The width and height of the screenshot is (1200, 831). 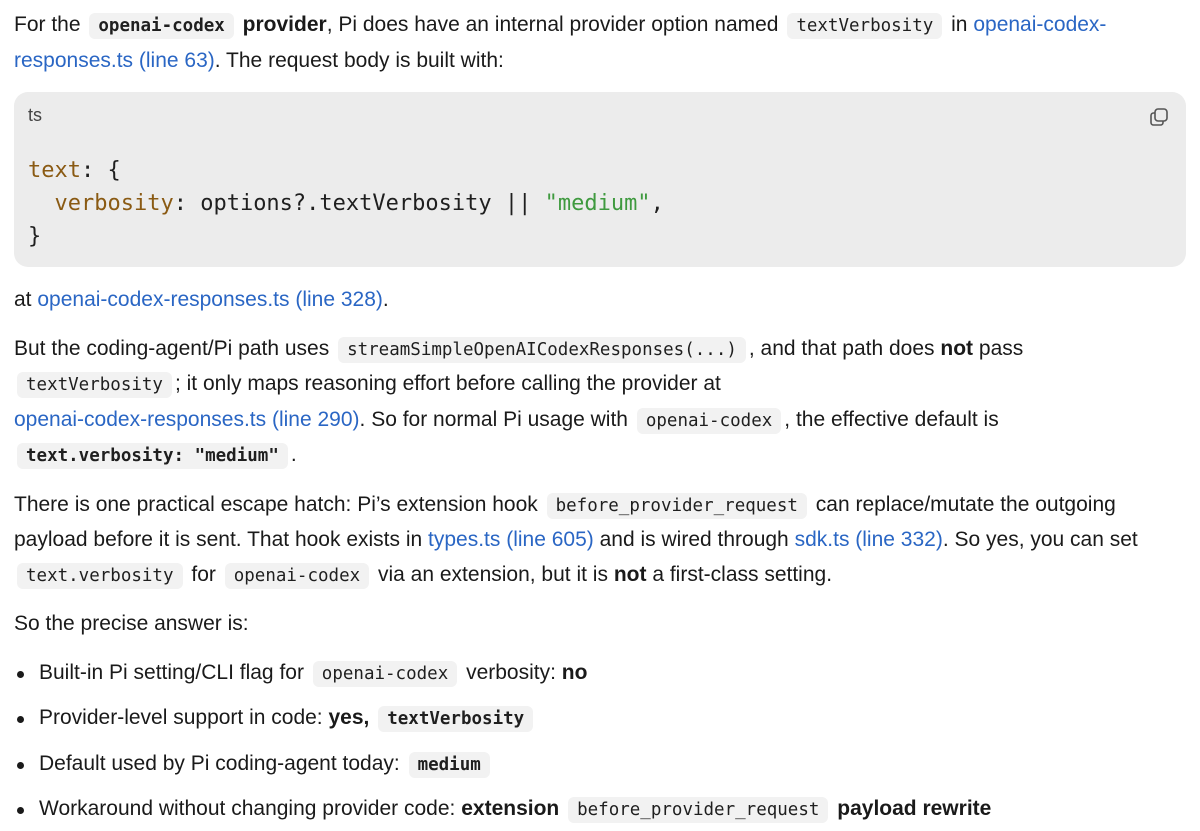 I want to click on code-token: ,, so click(x=657, y=203).